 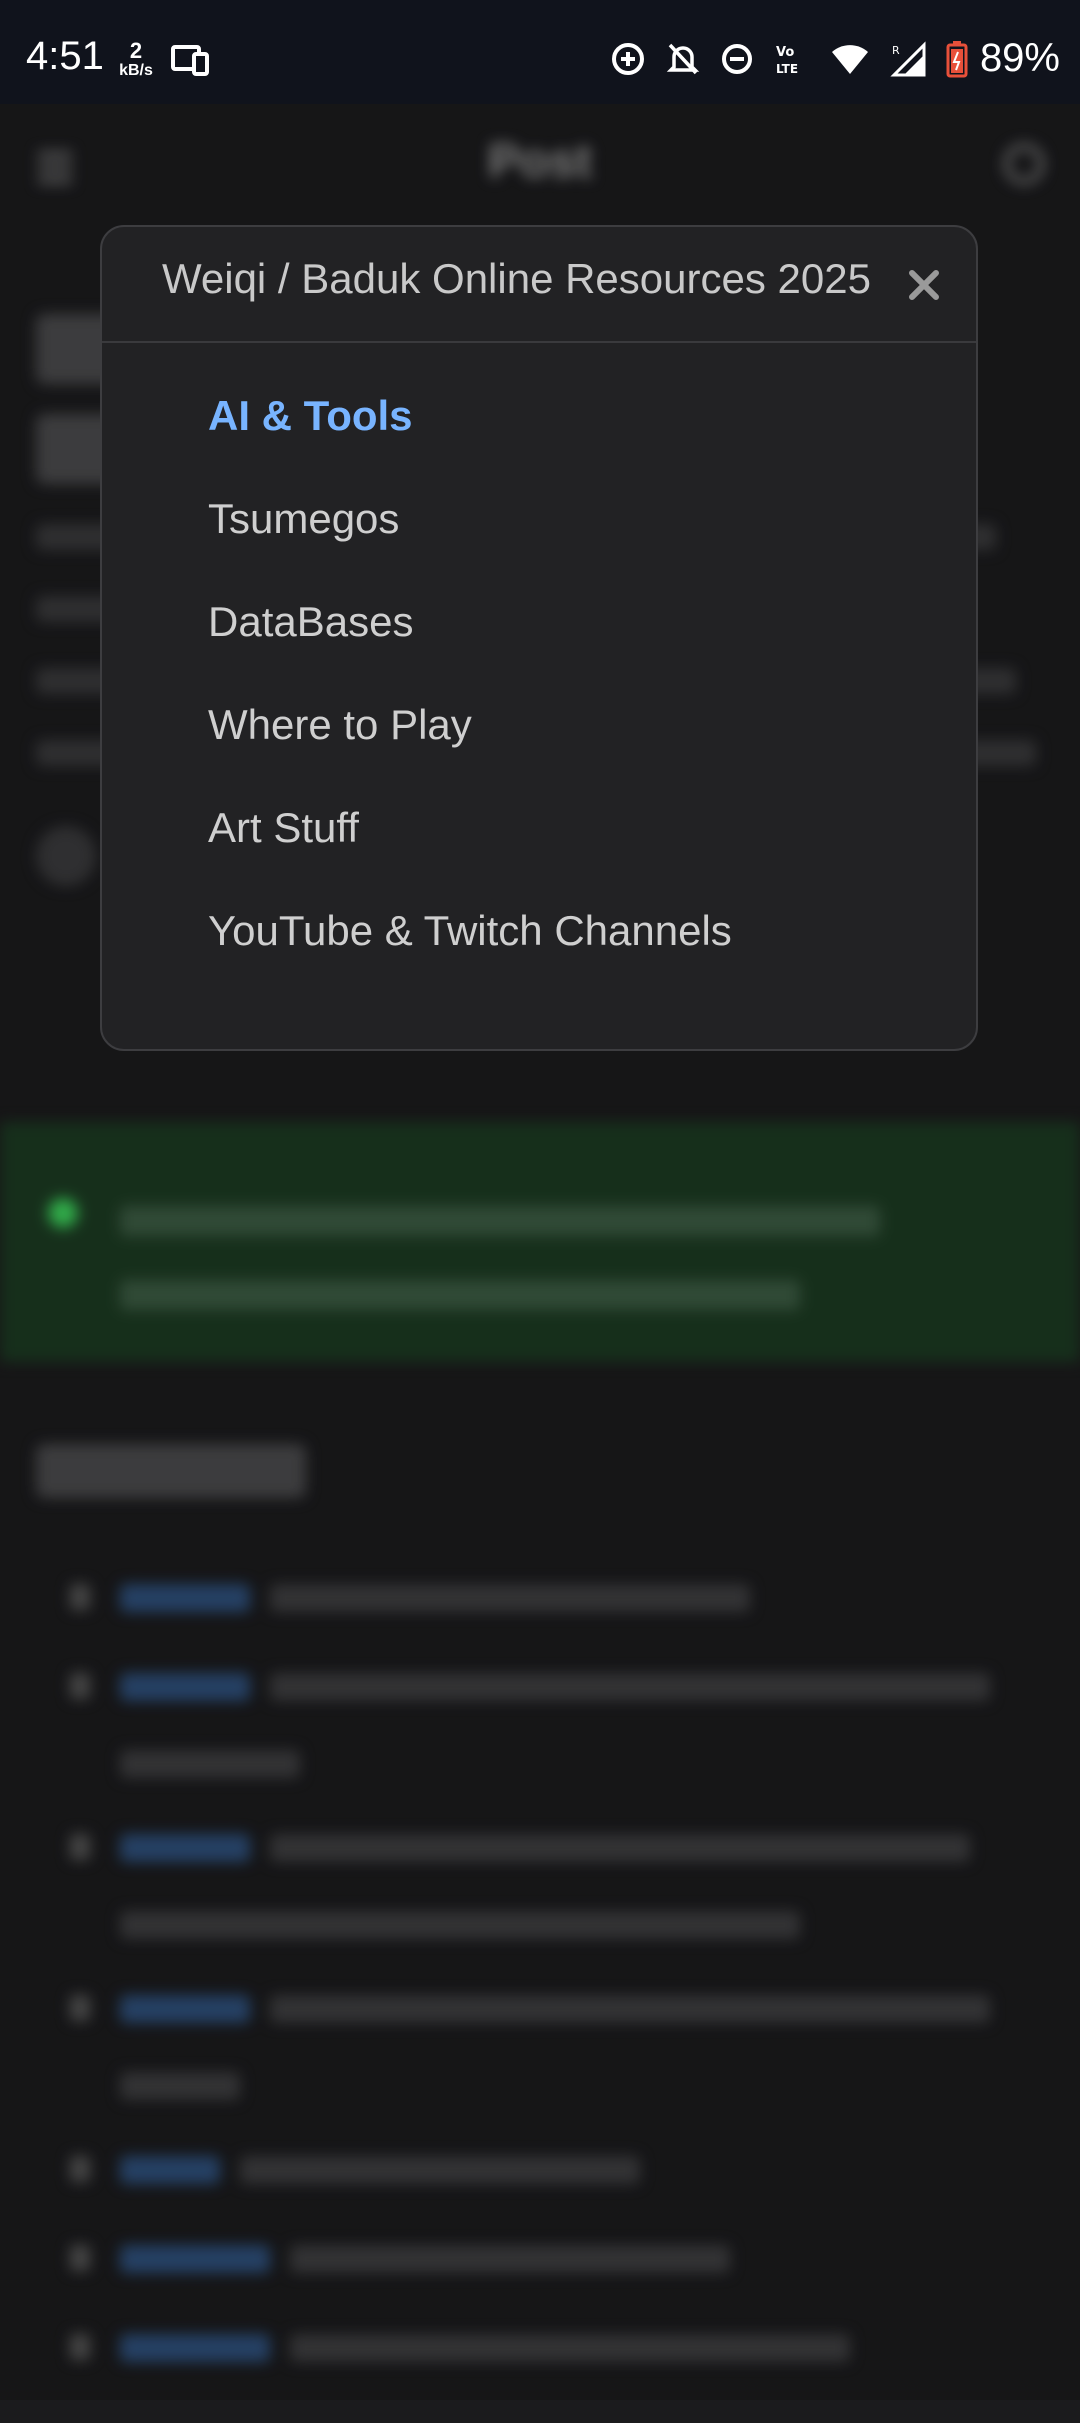 I want to click on dialog-title: Weiqi / Baduk Online Resources 2025, so click(x=516, y=278).